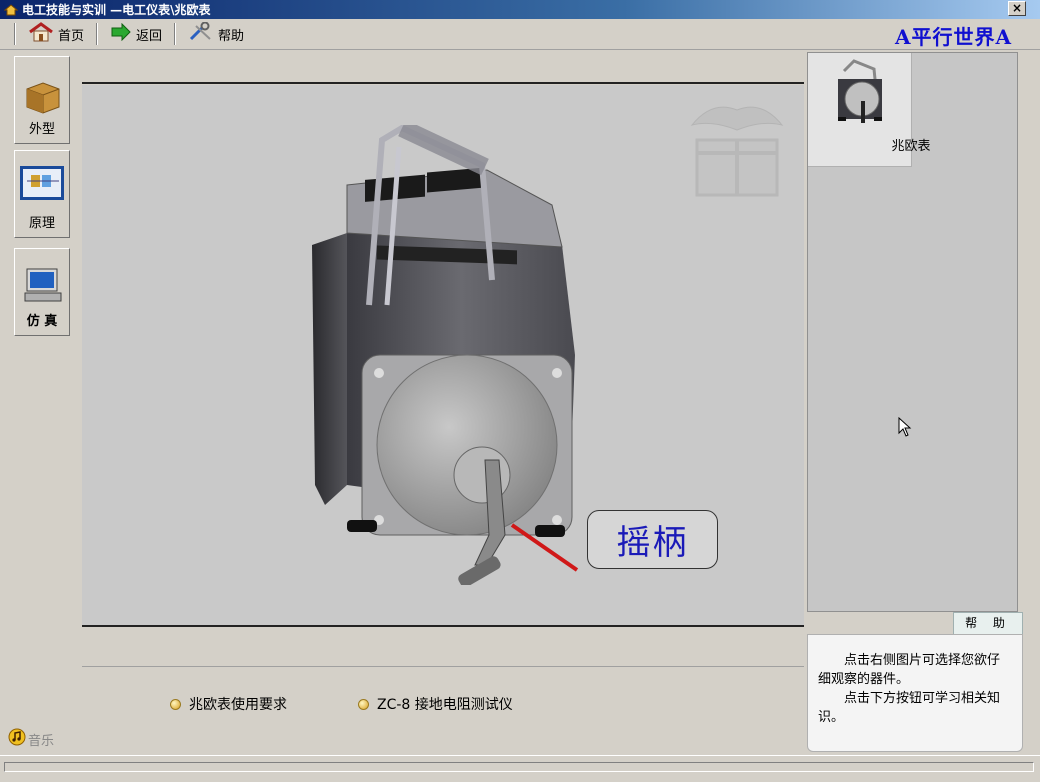 The image size is (1040, 782). I want to click on sidebar-item-label: 仿 真, so click(42, 321).